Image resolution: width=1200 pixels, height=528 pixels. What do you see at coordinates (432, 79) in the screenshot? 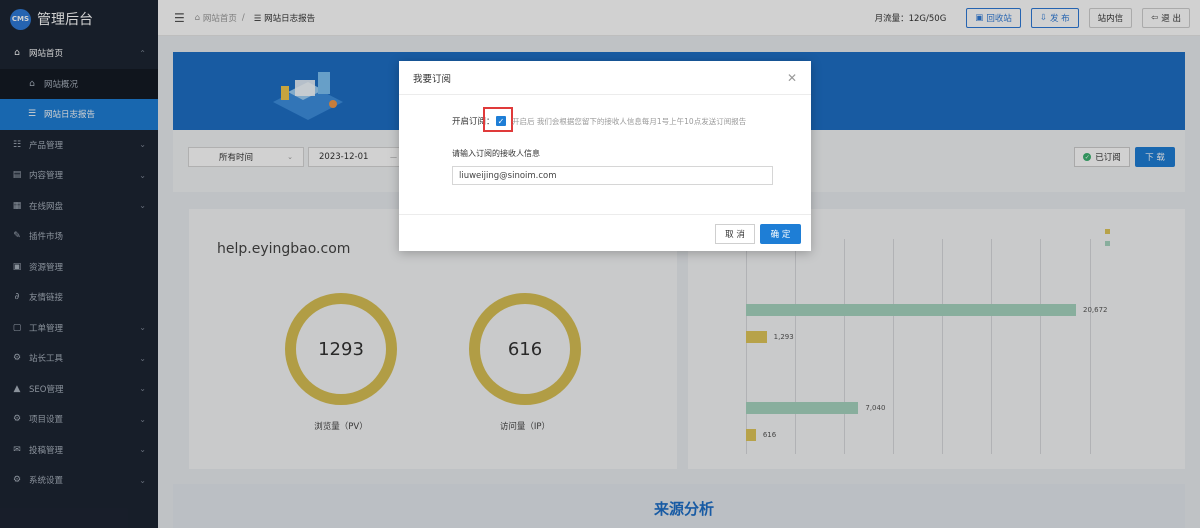
I see `dialog-title: 我要订阅` at bounding box center [432, 79].